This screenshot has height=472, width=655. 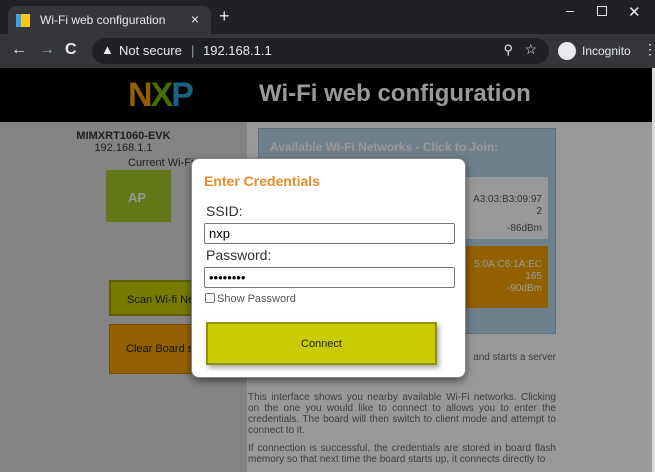 I want to click on tab-close-icon: ×, so click(x=195, y=19).